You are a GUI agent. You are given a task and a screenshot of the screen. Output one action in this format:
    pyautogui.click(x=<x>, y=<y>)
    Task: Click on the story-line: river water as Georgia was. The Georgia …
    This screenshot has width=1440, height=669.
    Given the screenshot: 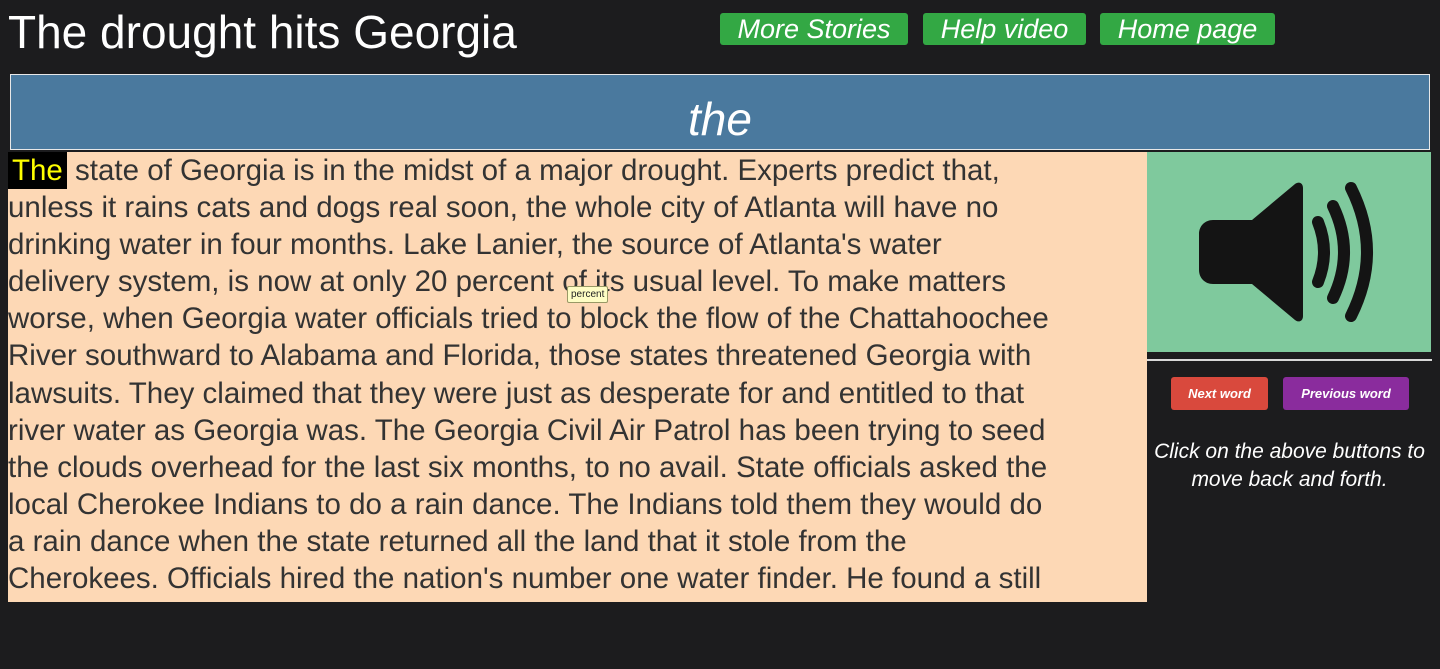 What is the action you would take?
    pyautogui.click(x=527, y=430)
    